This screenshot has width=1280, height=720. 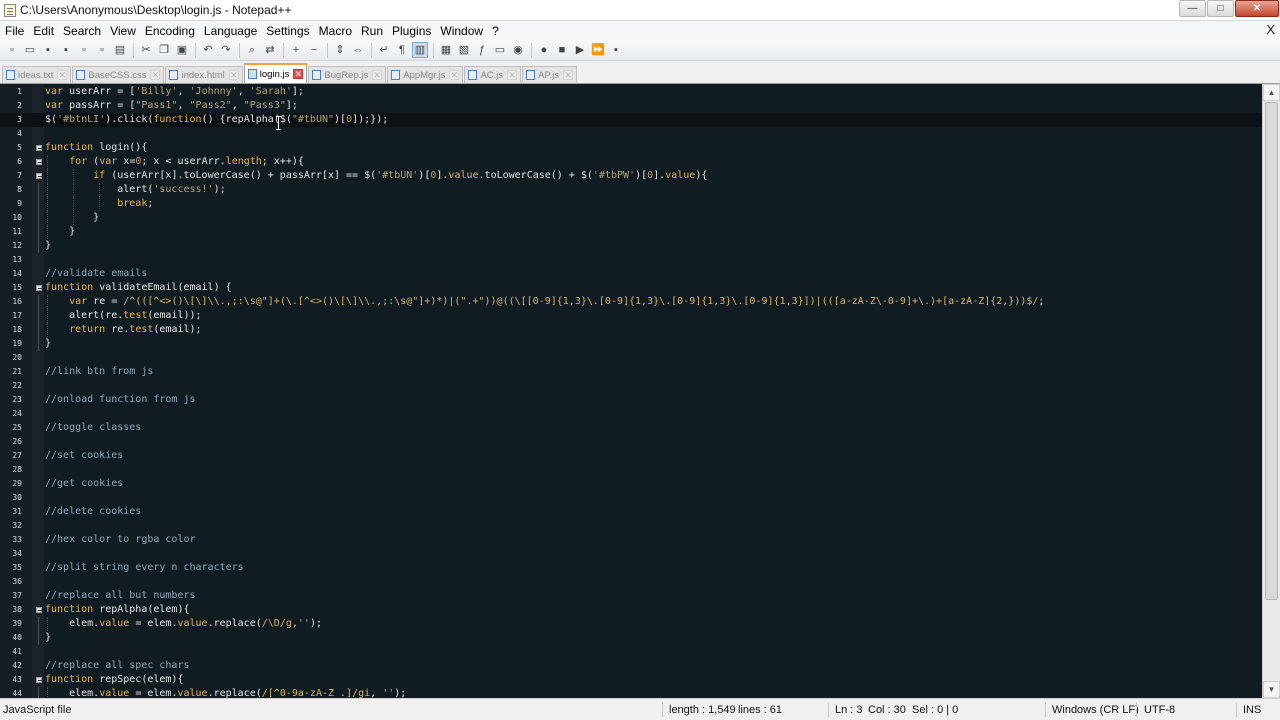 I want to click on tab-ideas-txt: ideas.txt ✕, so click(x=37, y=74).